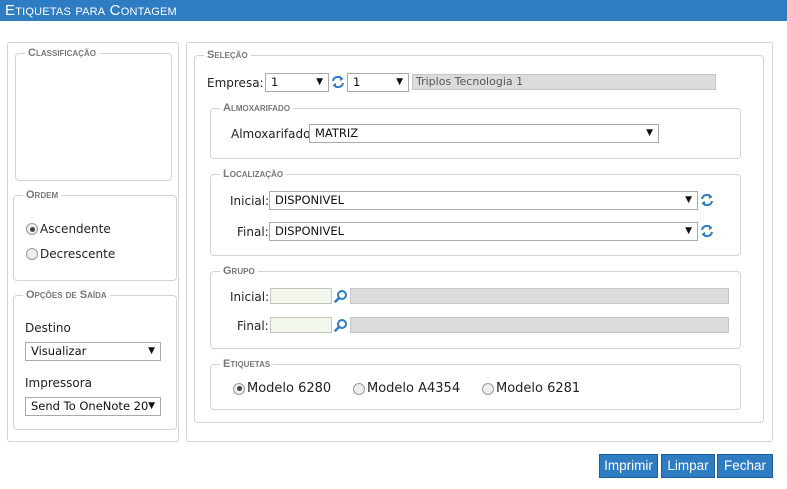 This screenshot has width=787, height=489. I want to click on radio-modelo-6280: Modelo 6280, so click(282, 388).